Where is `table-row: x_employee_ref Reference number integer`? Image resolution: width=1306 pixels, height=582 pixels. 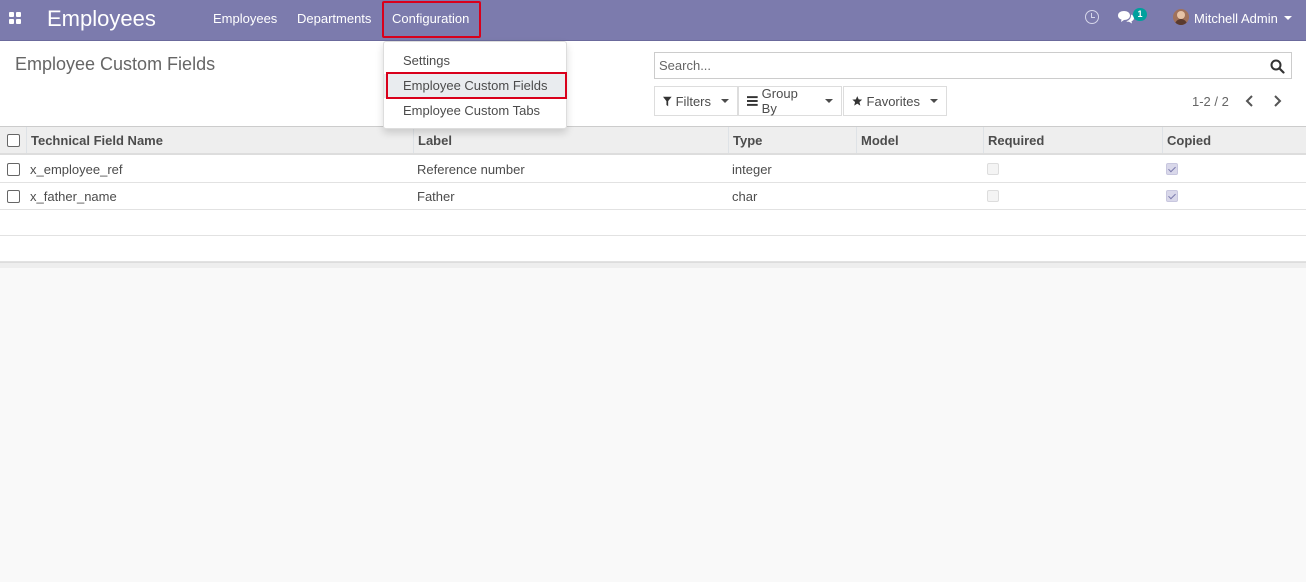 table-row: x_employee_ref Reference number integer is located at coordinates (653, 169).